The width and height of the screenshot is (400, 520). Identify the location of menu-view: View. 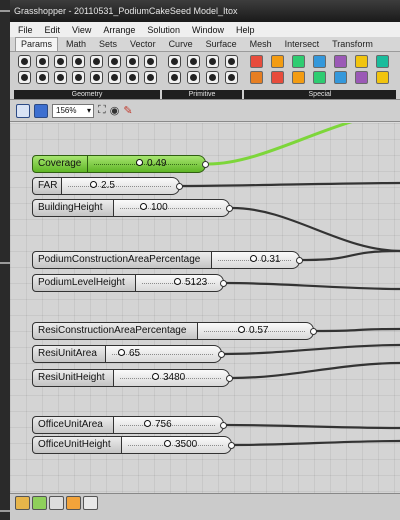
(81, 30).